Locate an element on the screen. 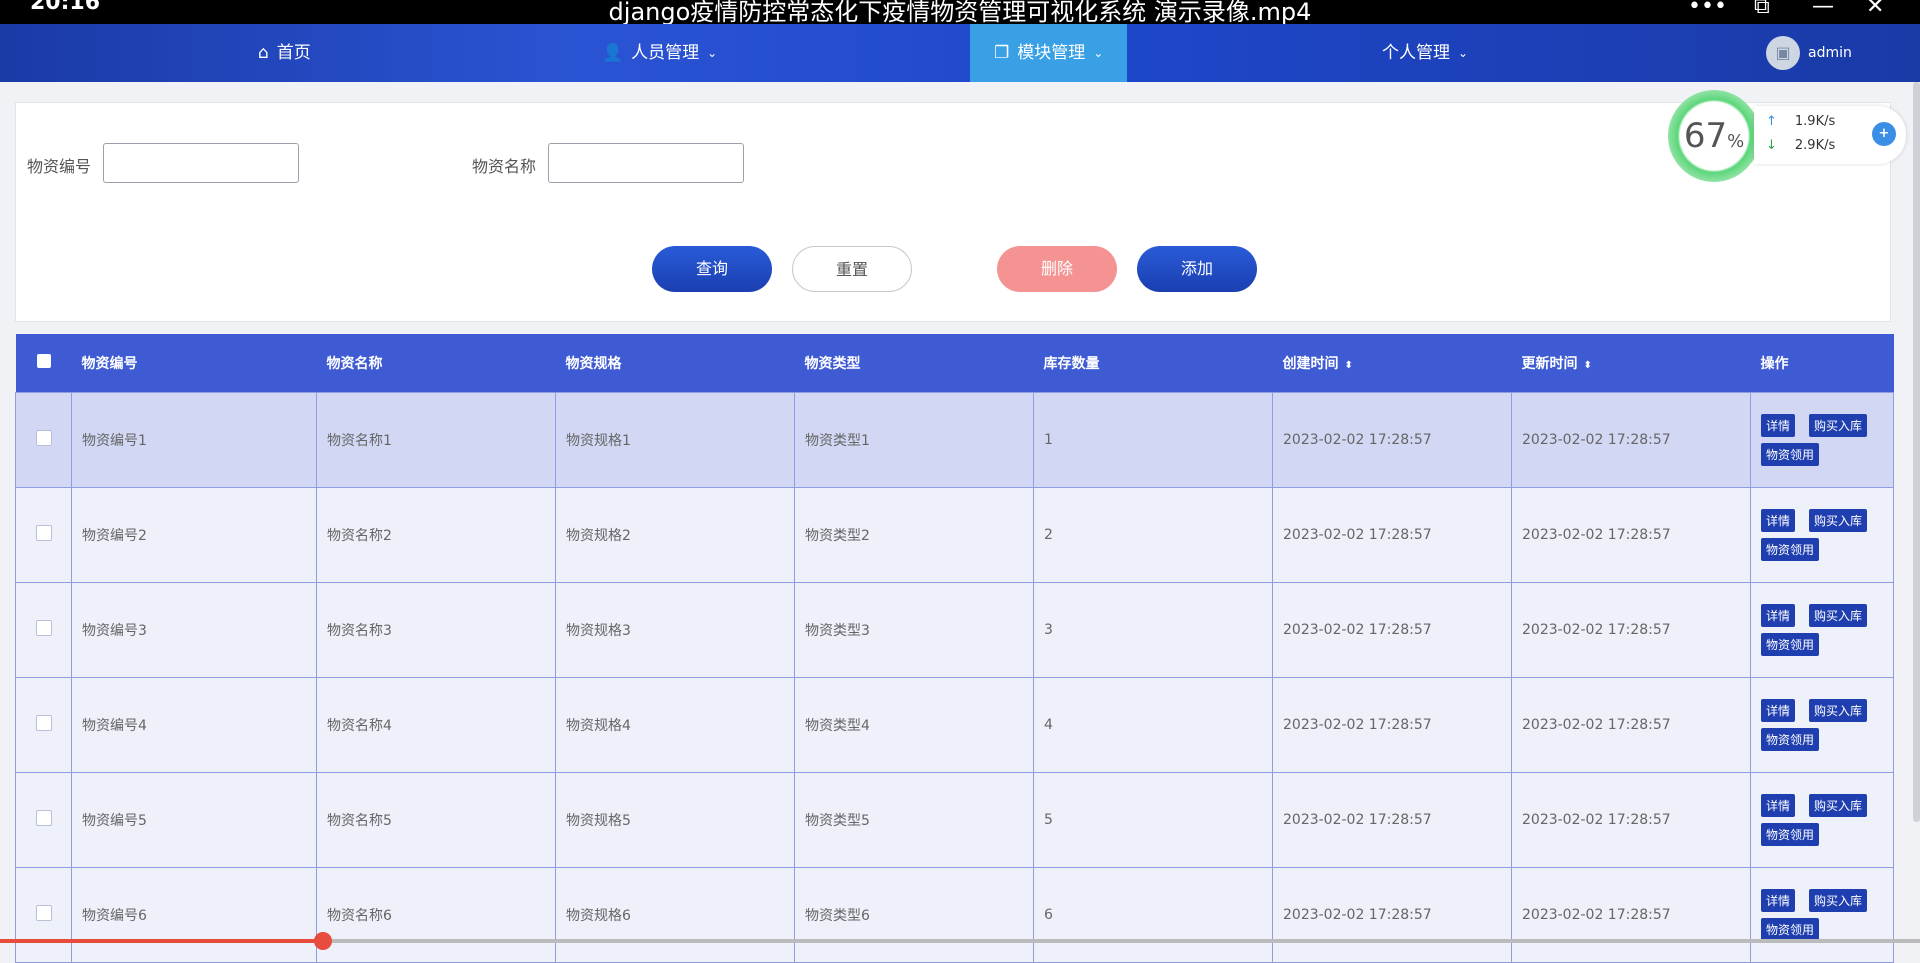  close-icon: ✕ is located at coordinates (1875, 9).